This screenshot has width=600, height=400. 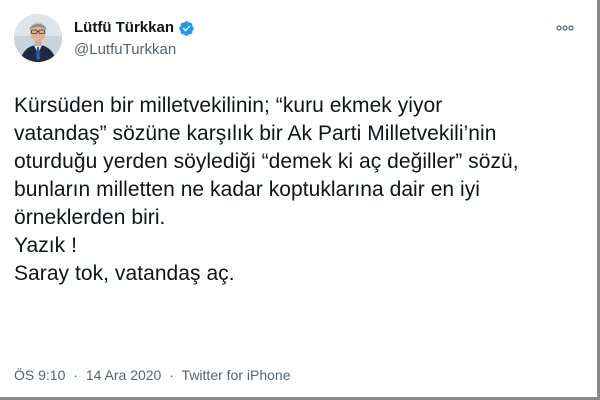 What do you see at coordinates (39, 375) in the screenshot?
I see `tweet-time: ÖS 9:10` at bounding box center [39, 375].